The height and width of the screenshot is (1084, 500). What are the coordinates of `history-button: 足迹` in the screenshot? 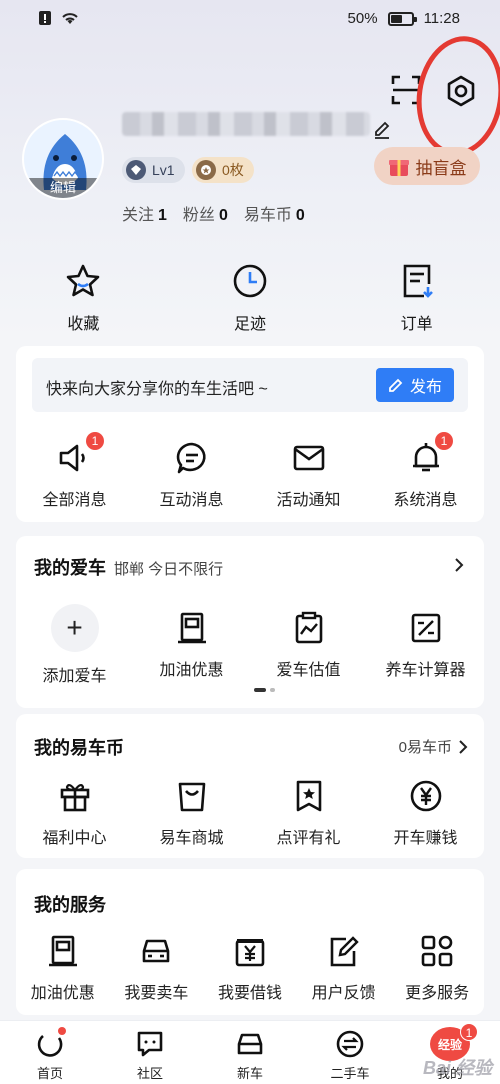 It's located at (250, 299).